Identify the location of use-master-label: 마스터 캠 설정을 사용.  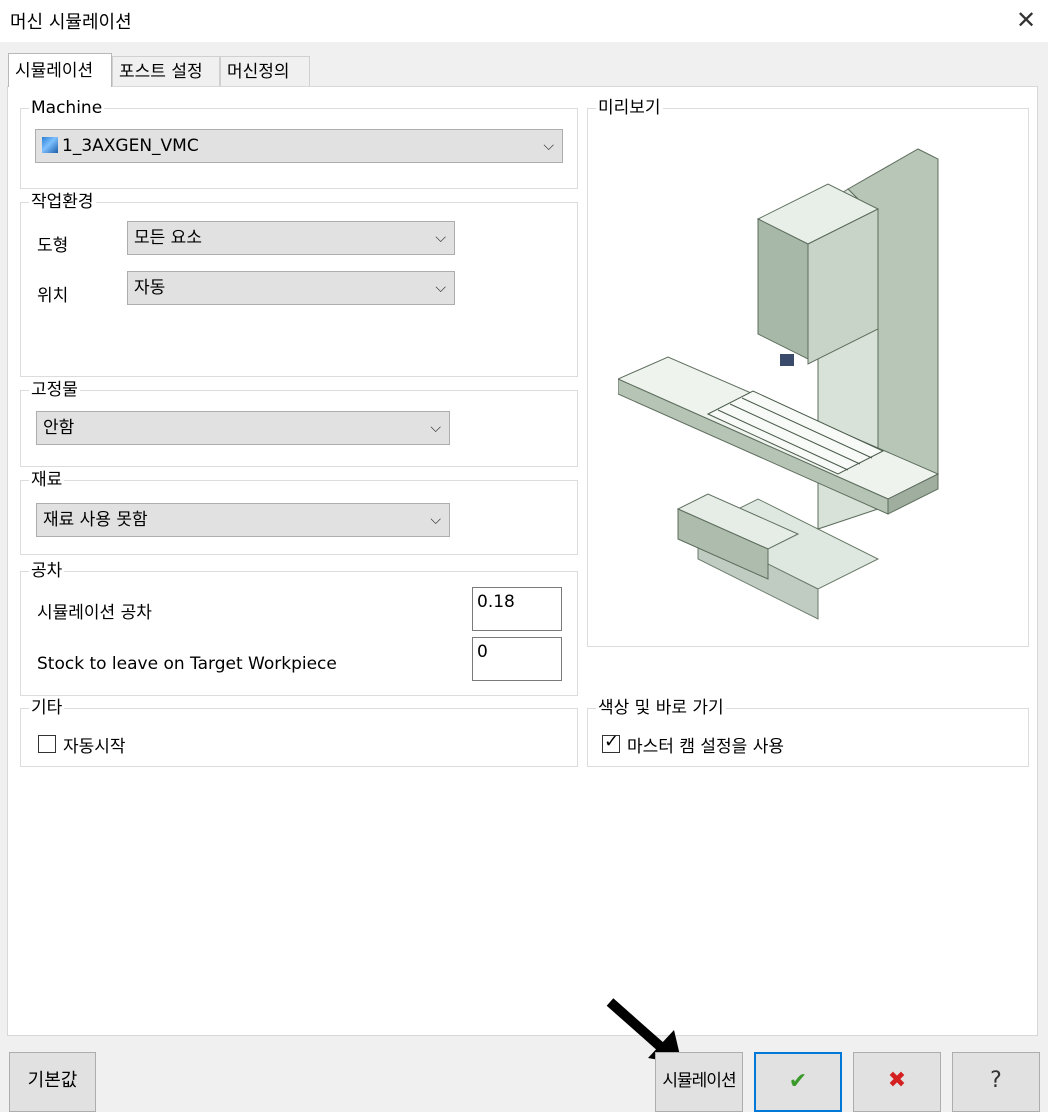
(705, 744).